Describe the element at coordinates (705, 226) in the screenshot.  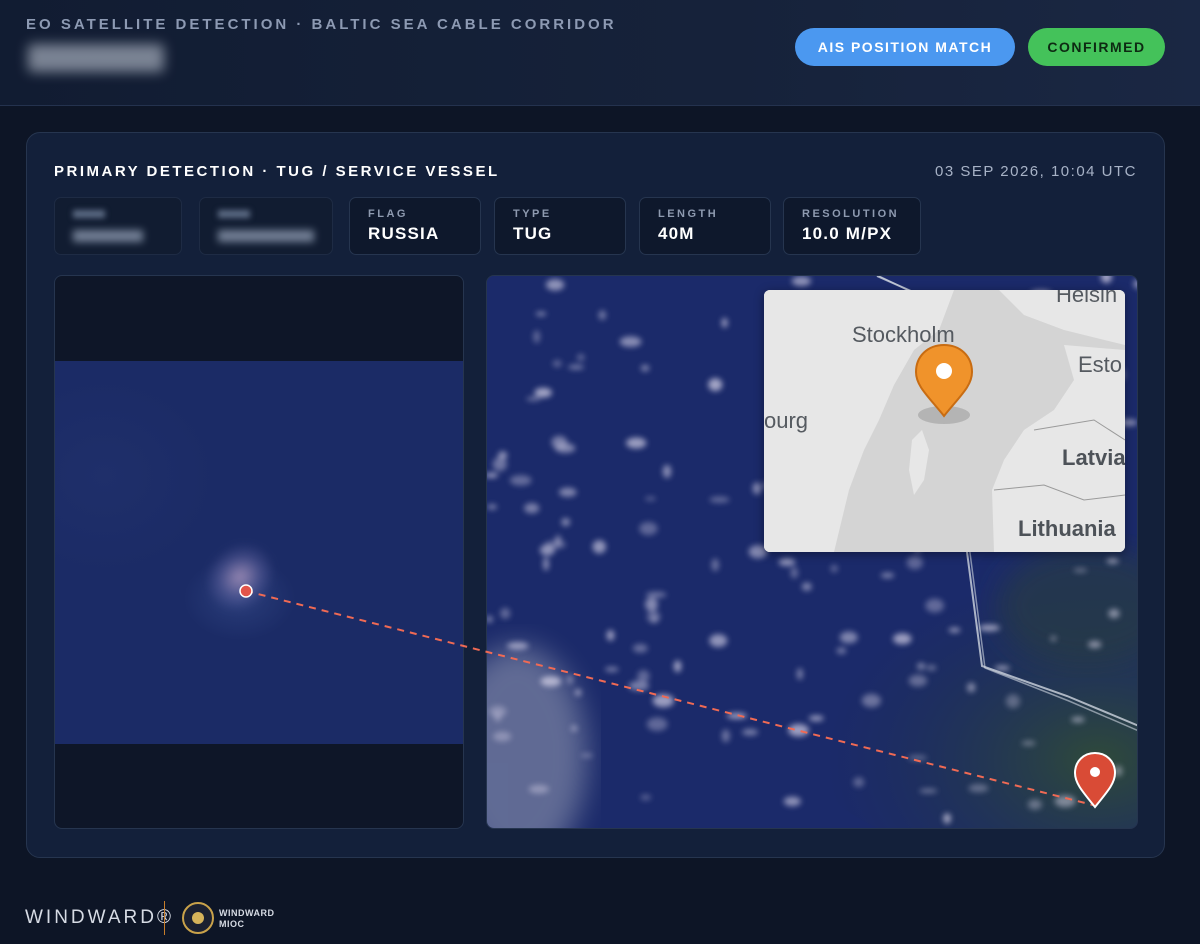
I see `stat-length: LENGTH 40M` at that location.